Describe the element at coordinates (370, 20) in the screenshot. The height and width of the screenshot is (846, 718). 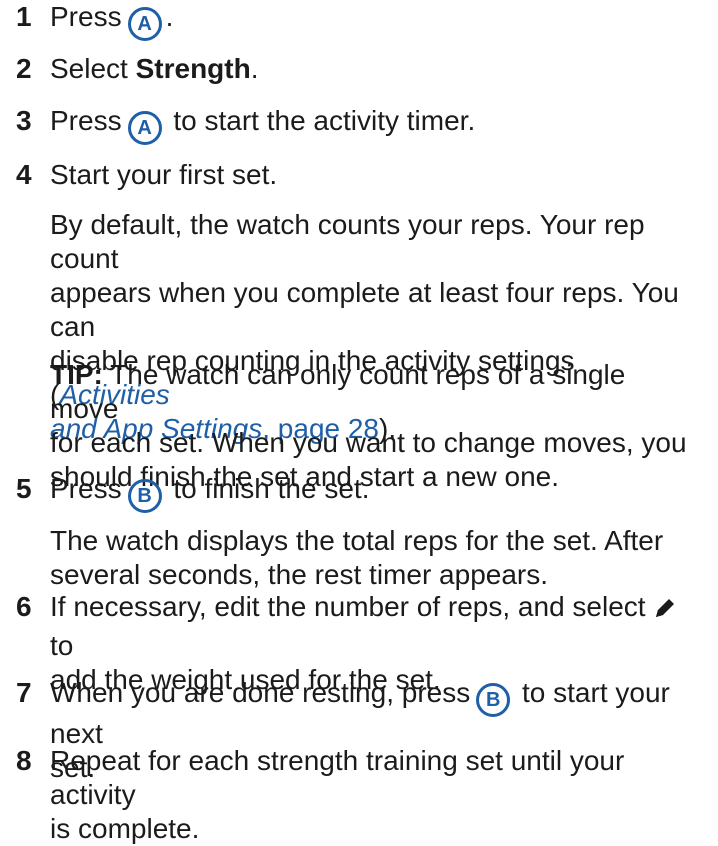
I see `step-text: Press A.` at that location.